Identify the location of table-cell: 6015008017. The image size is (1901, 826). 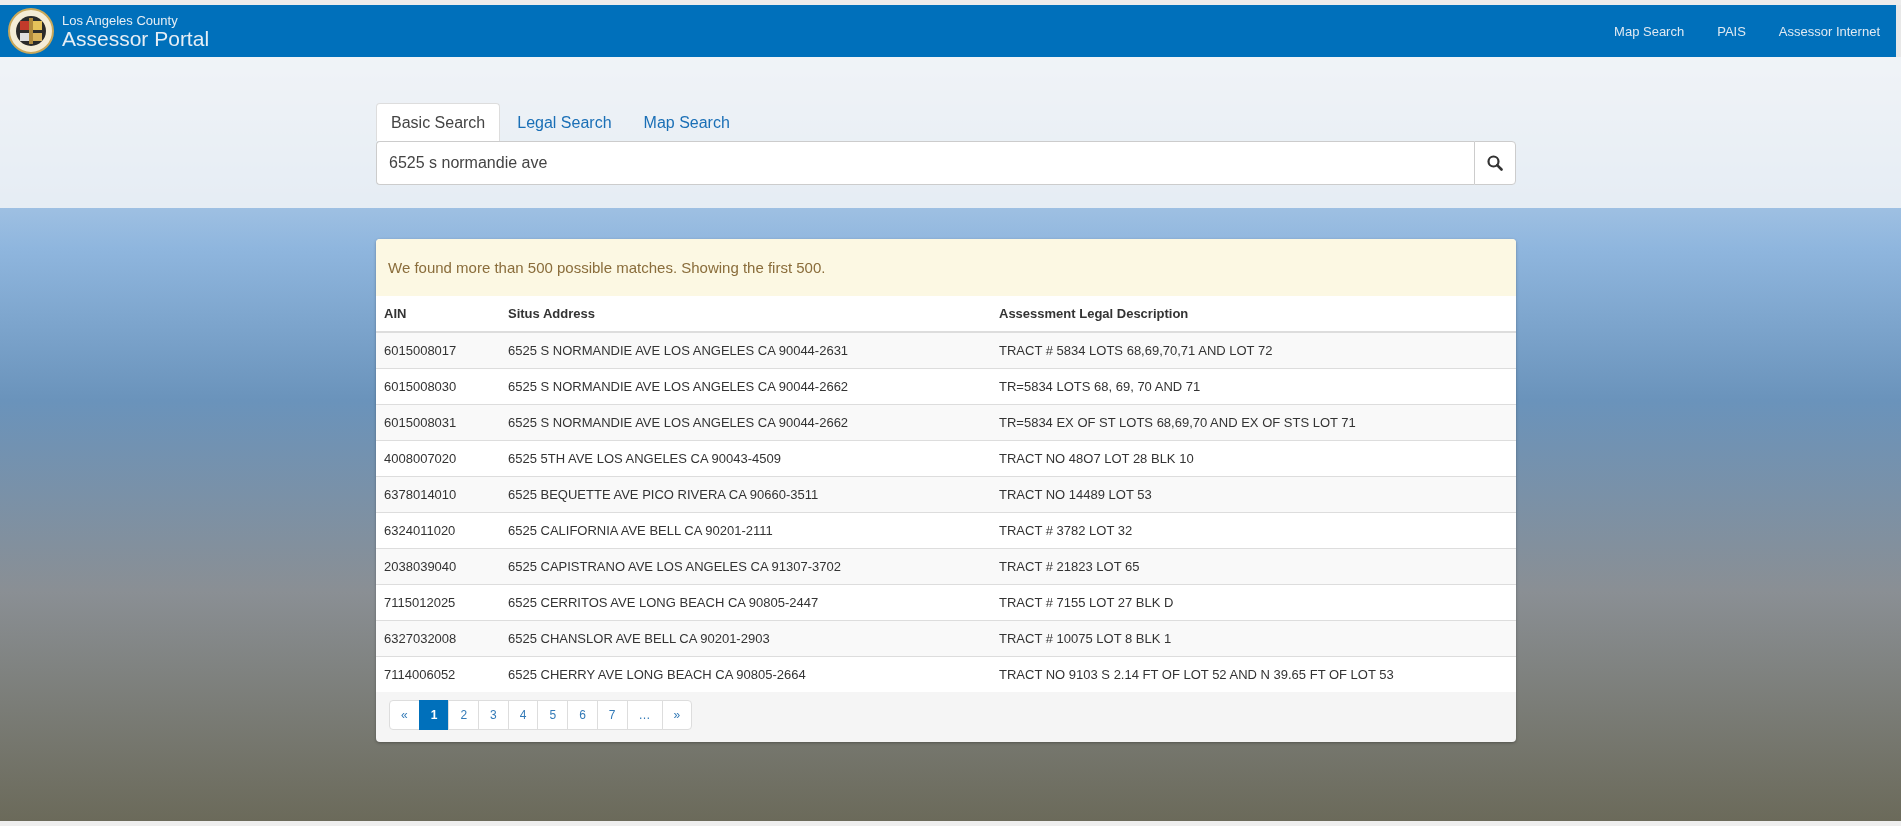
(438, 350).